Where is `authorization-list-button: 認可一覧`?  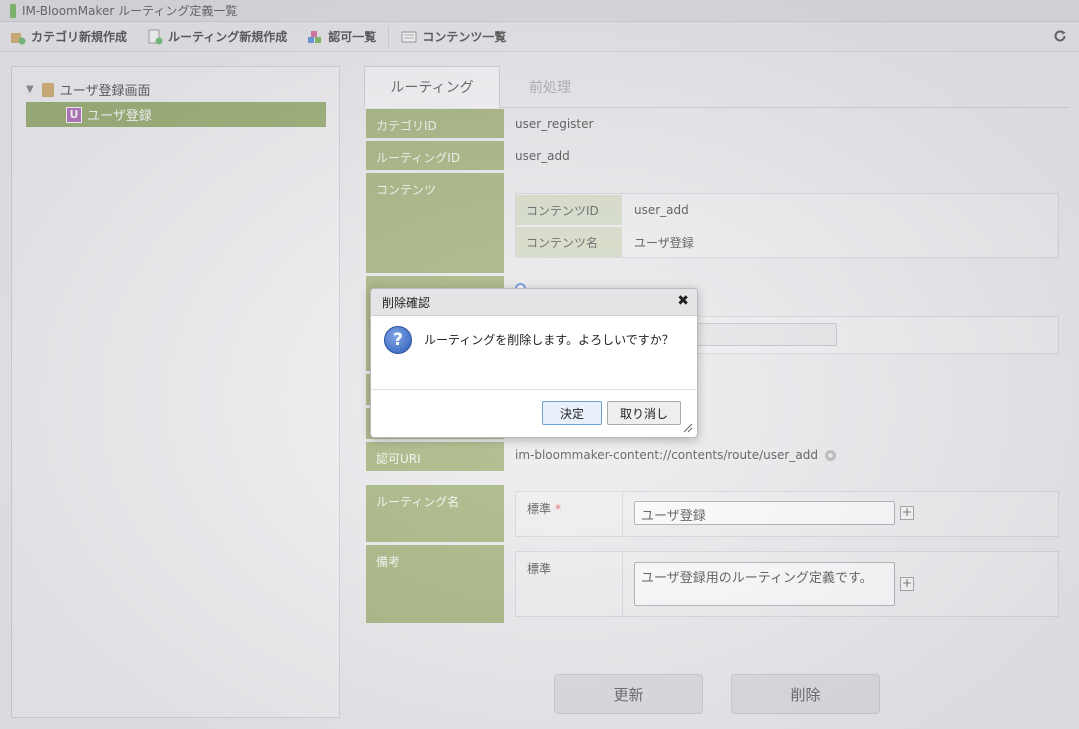 authorization-list-button: 認可一覧 is located at coordinates (341, 36).